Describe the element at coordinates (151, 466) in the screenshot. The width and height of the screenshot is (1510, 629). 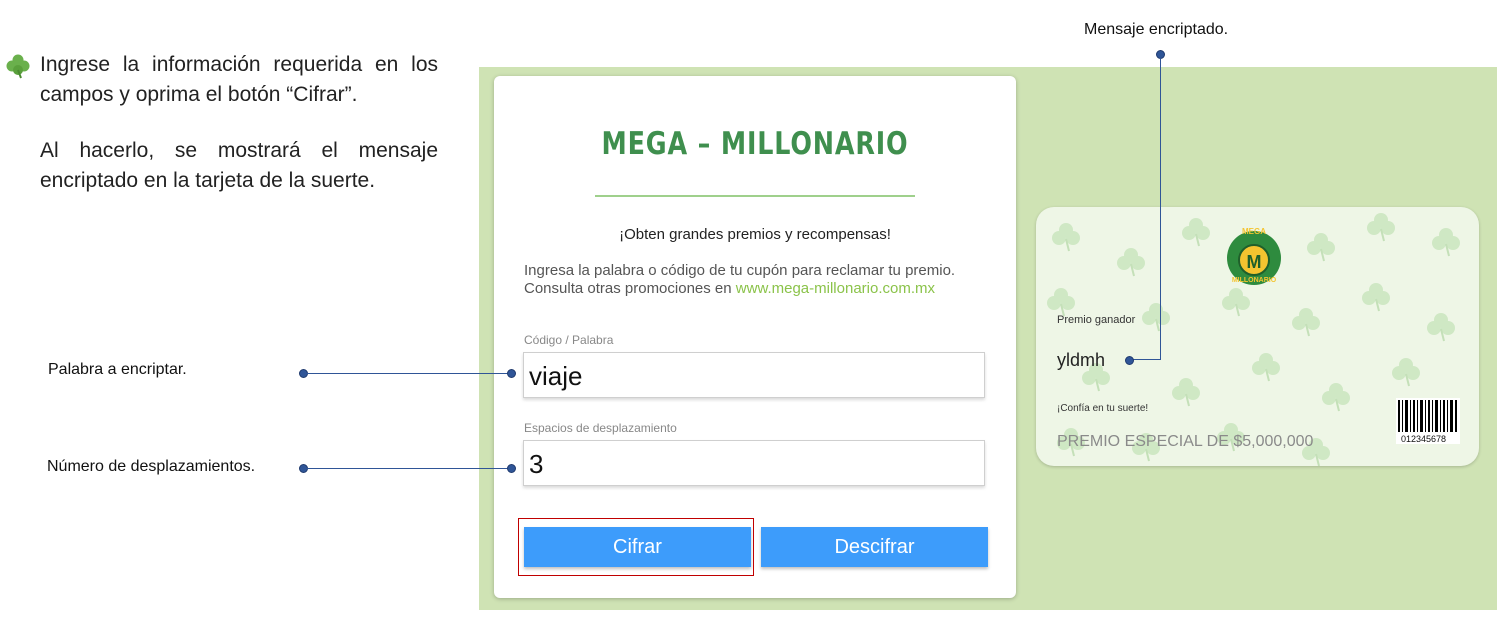
I see `callout-shift: Número de desplazamientos.` at that location.